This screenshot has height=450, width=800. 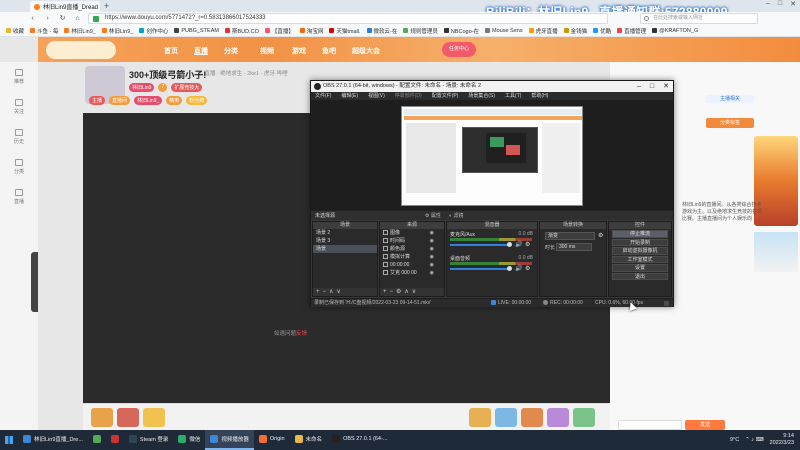 What do you see at coordinates (163, 87) in the screenshot?
I see `room-tag: 7` at bounding box center [163, 87].